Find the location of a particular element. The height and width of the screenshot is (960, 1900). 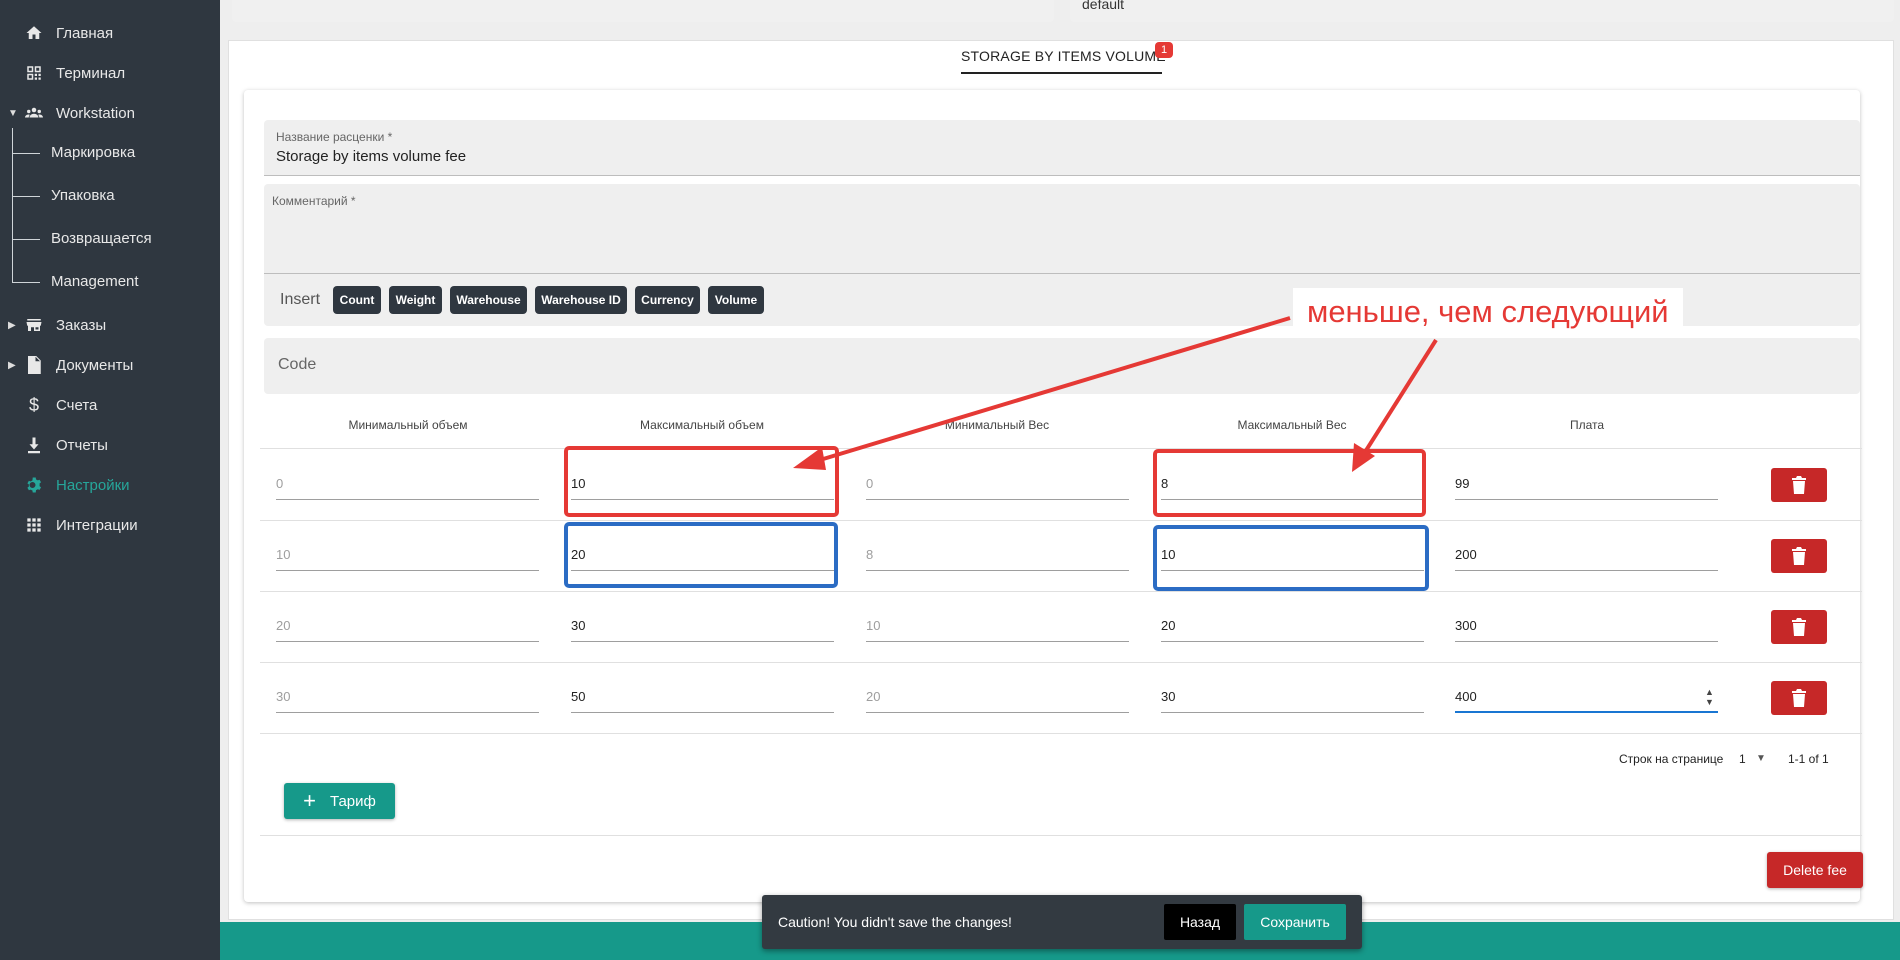

document-icon is located at coordinates (34, 365).